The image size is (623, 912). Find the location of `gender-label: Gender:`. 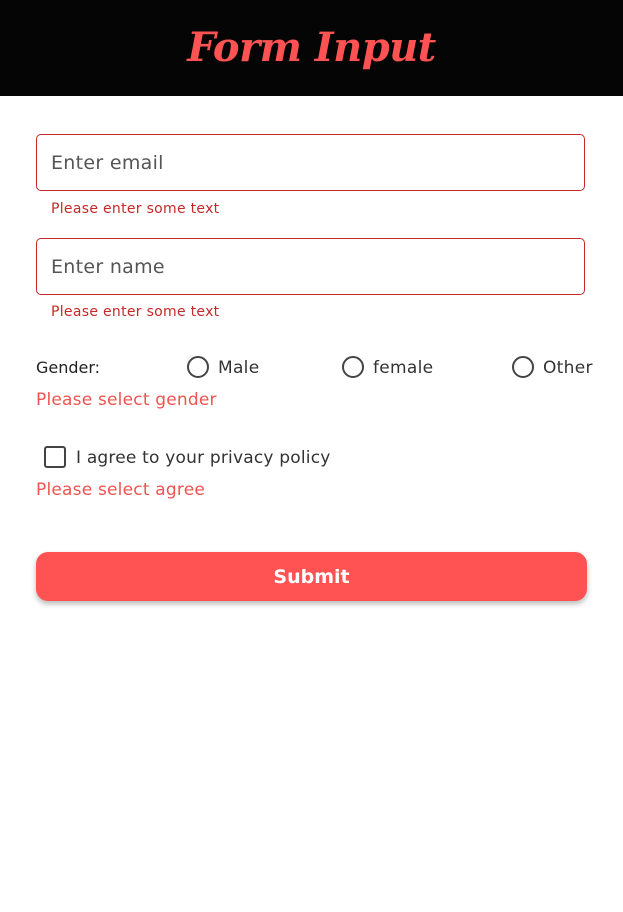

gender-label: Gender: is located at coordinates (68, 367).